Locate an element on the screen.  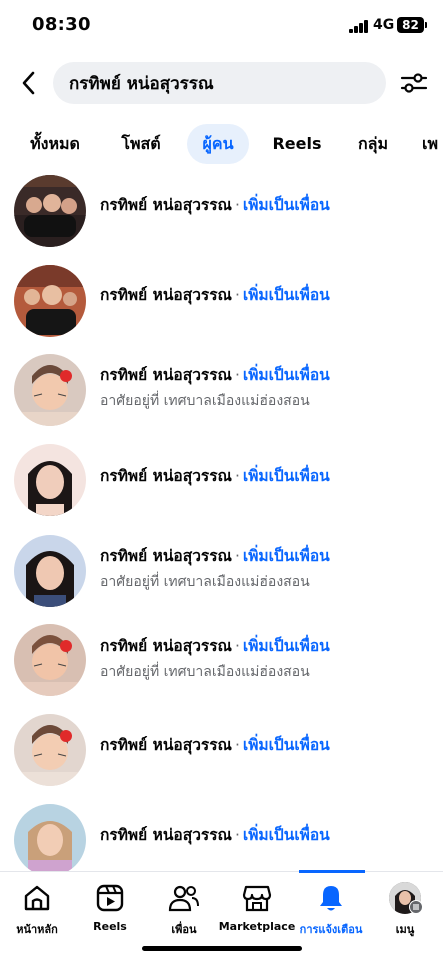
home-indicator is located at coordinates (222, 948).